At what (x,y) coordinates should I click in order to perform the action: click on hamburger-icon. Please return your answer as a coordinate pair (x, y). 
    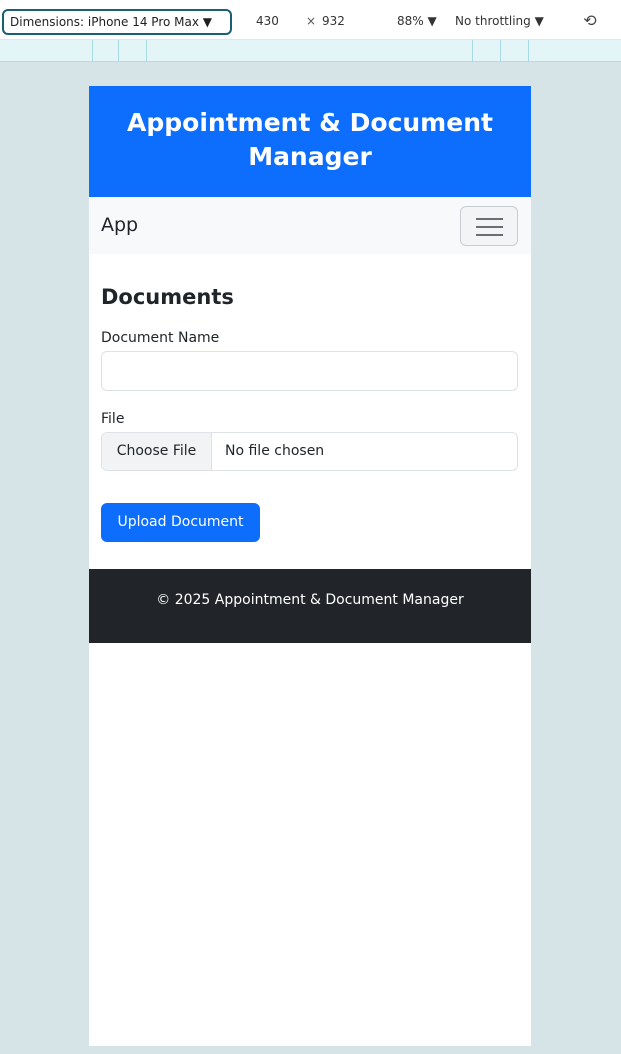
    Looking at the image, I should click on (489, 227).